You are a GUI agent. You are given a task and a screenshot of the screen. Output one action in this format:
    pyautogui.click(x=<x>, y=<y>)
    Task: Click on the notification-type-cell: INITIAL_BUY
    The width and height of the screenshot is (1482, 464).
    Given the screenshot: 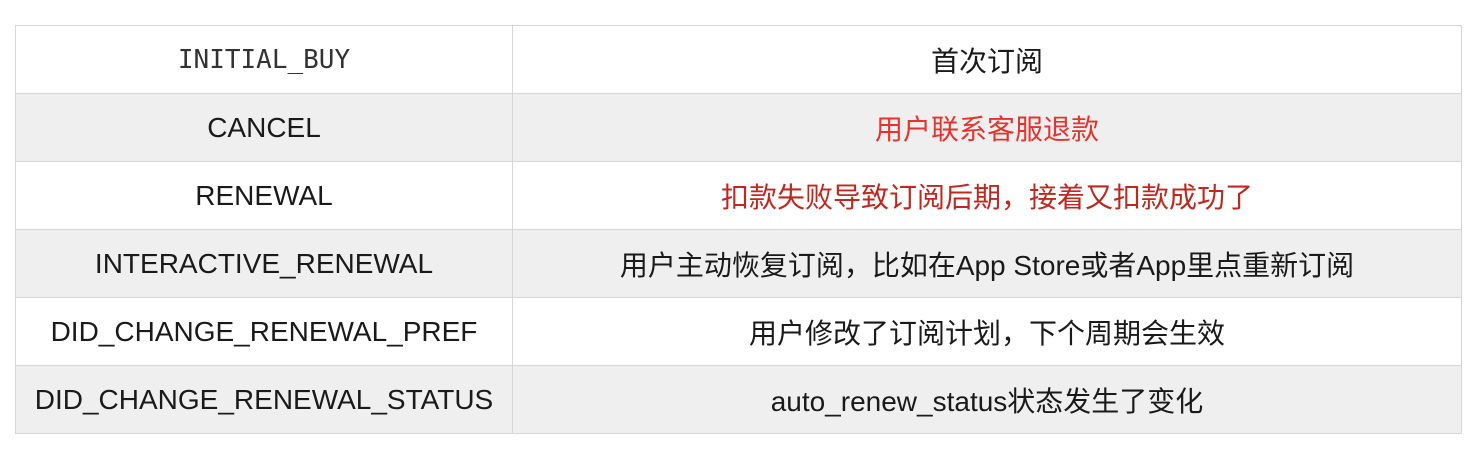 What is the action you would take?
    pyautogui.click(x=264, y=59)
    